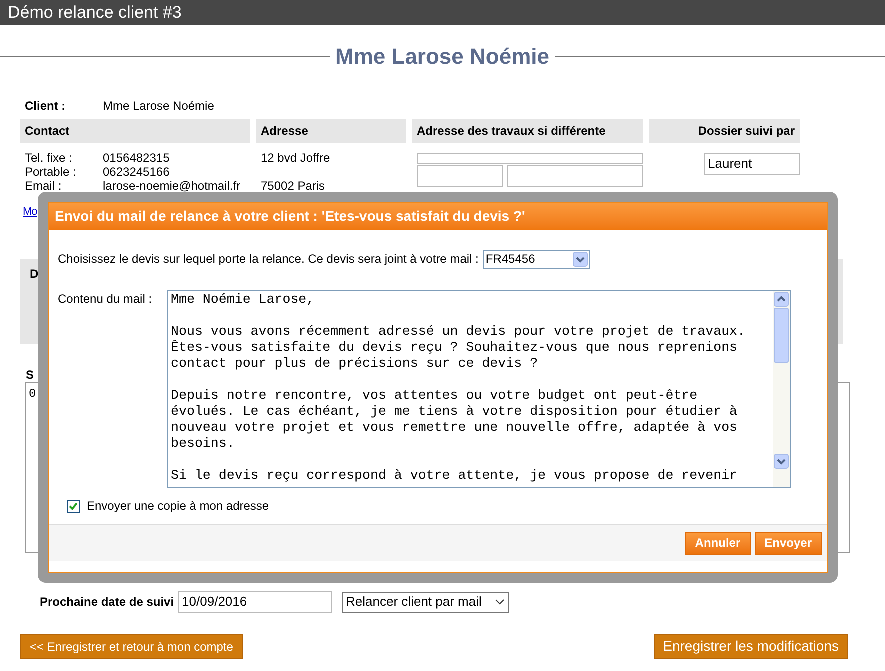 This screenshot has height=671, width=885. Describe the element at coordinates (107, 602) in the screenshot. I see `next-followup-label: Prochaine date de suivi` at that location.